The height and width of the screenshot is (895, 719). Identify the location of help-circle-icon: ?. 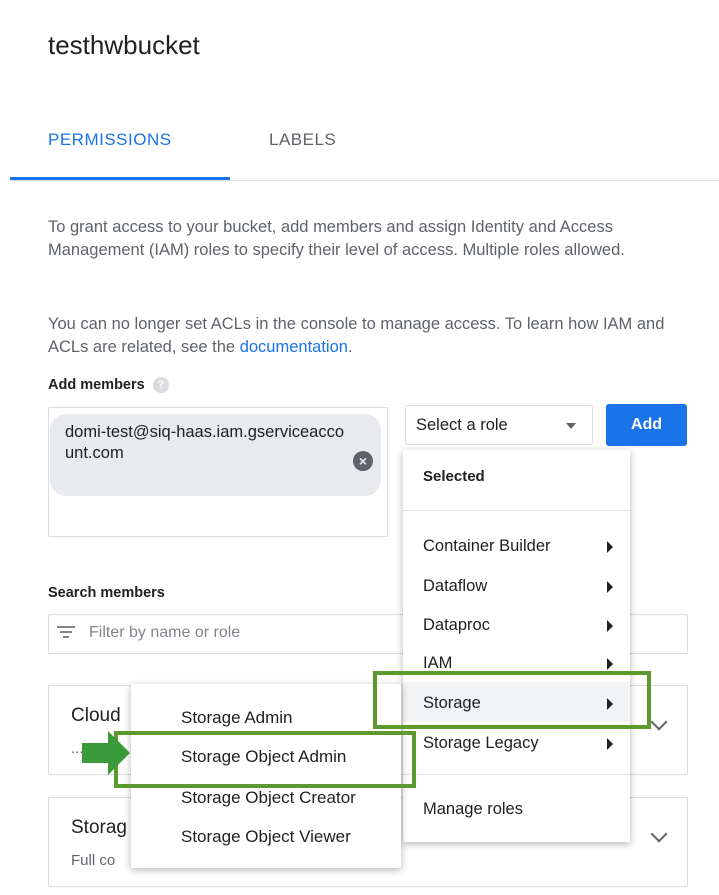
(160, 385).